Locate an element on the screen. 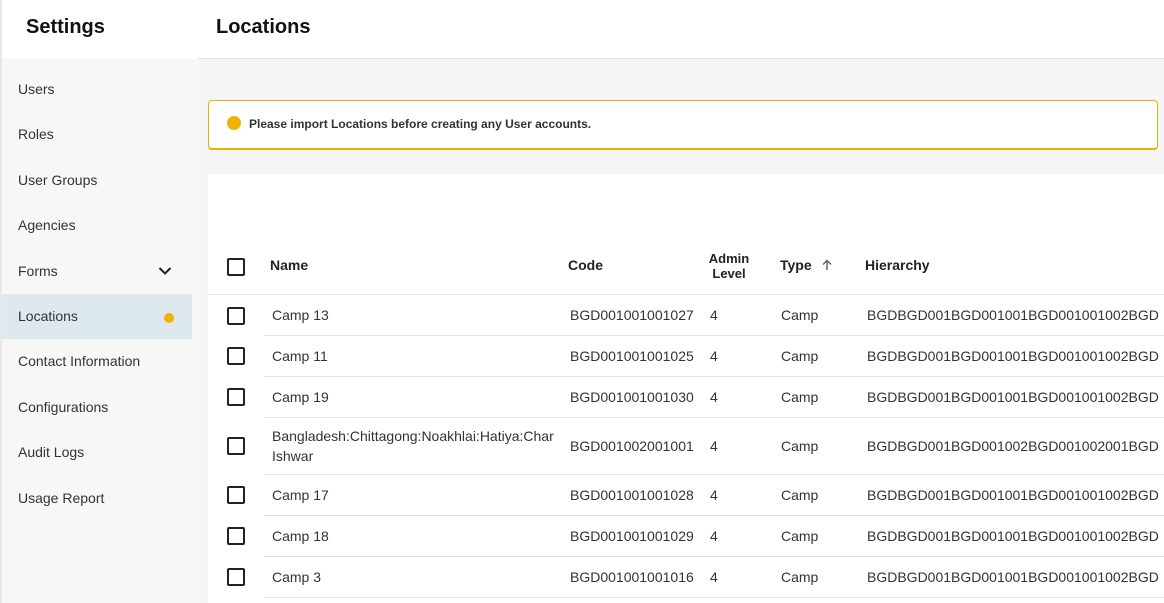  sidebar-item-contact-information: Contact Information is located at coordinates (97, 361).